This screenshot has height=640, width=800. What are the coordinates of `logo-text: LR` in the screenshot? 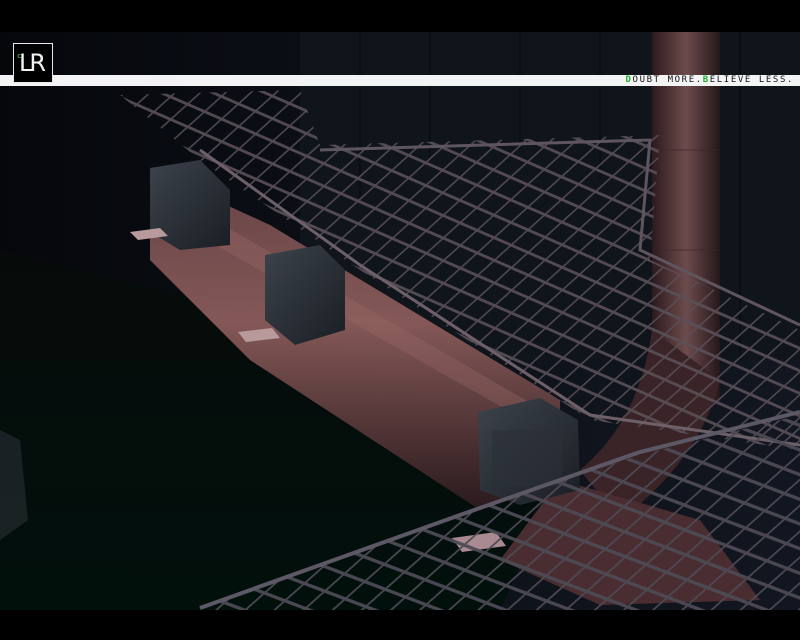 It's located at (32, 63).